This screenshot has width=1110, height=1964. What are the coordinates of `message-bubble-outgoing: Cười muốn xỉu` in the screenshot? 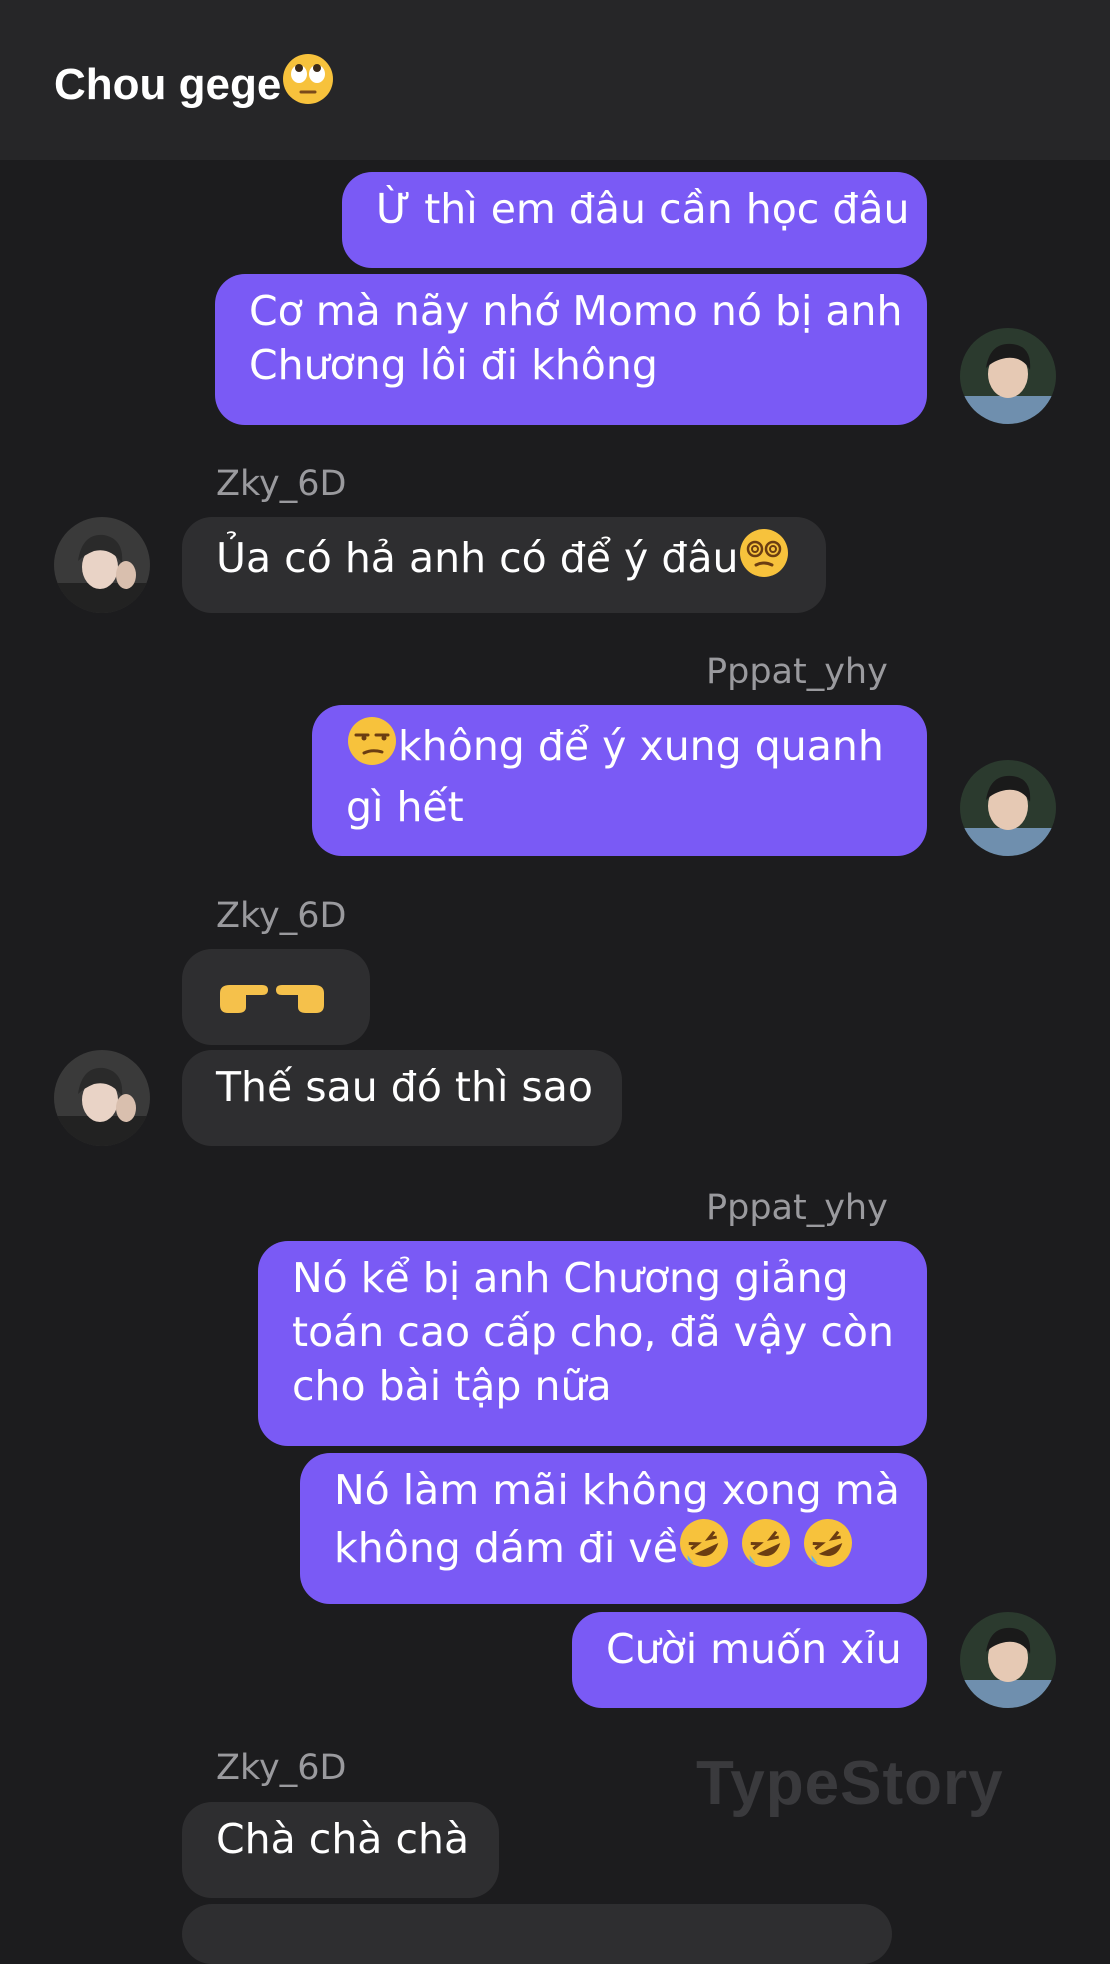 It's located at (749, 1660).